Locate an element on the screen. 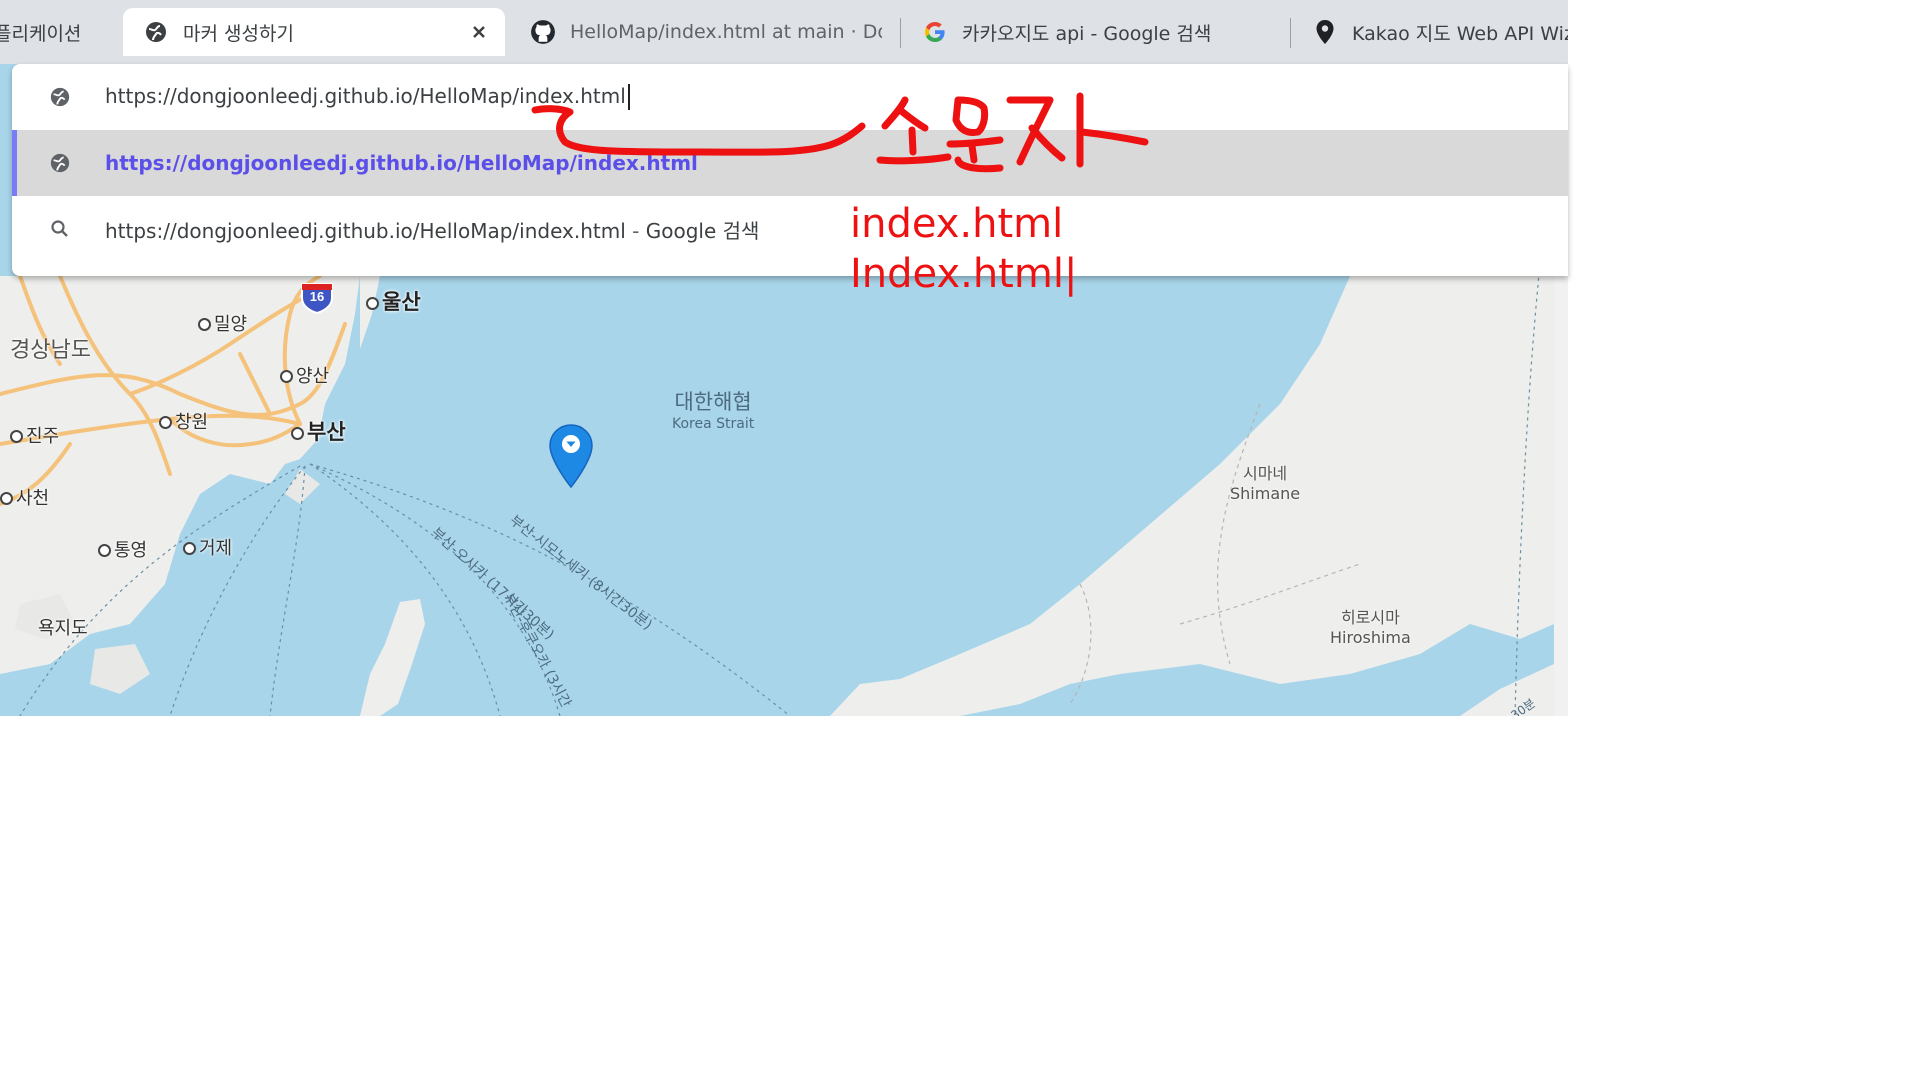 The height and width of the screenshot is (1080, 1920). text-cursor is located at coordinates (628, 97).